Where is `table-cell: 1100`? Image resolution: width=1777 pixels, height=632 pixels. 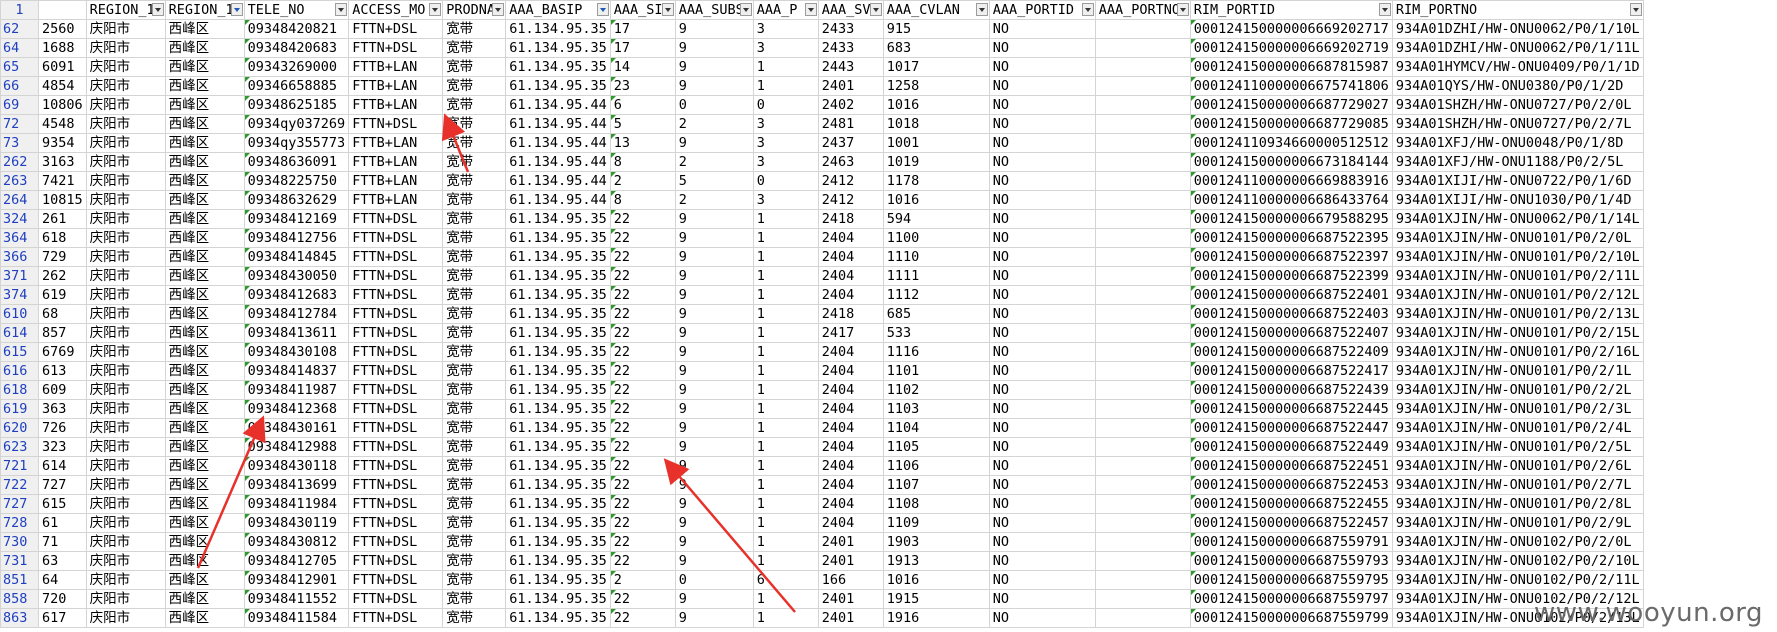
table-cell: 1100 is located at coordinates (936, 238).